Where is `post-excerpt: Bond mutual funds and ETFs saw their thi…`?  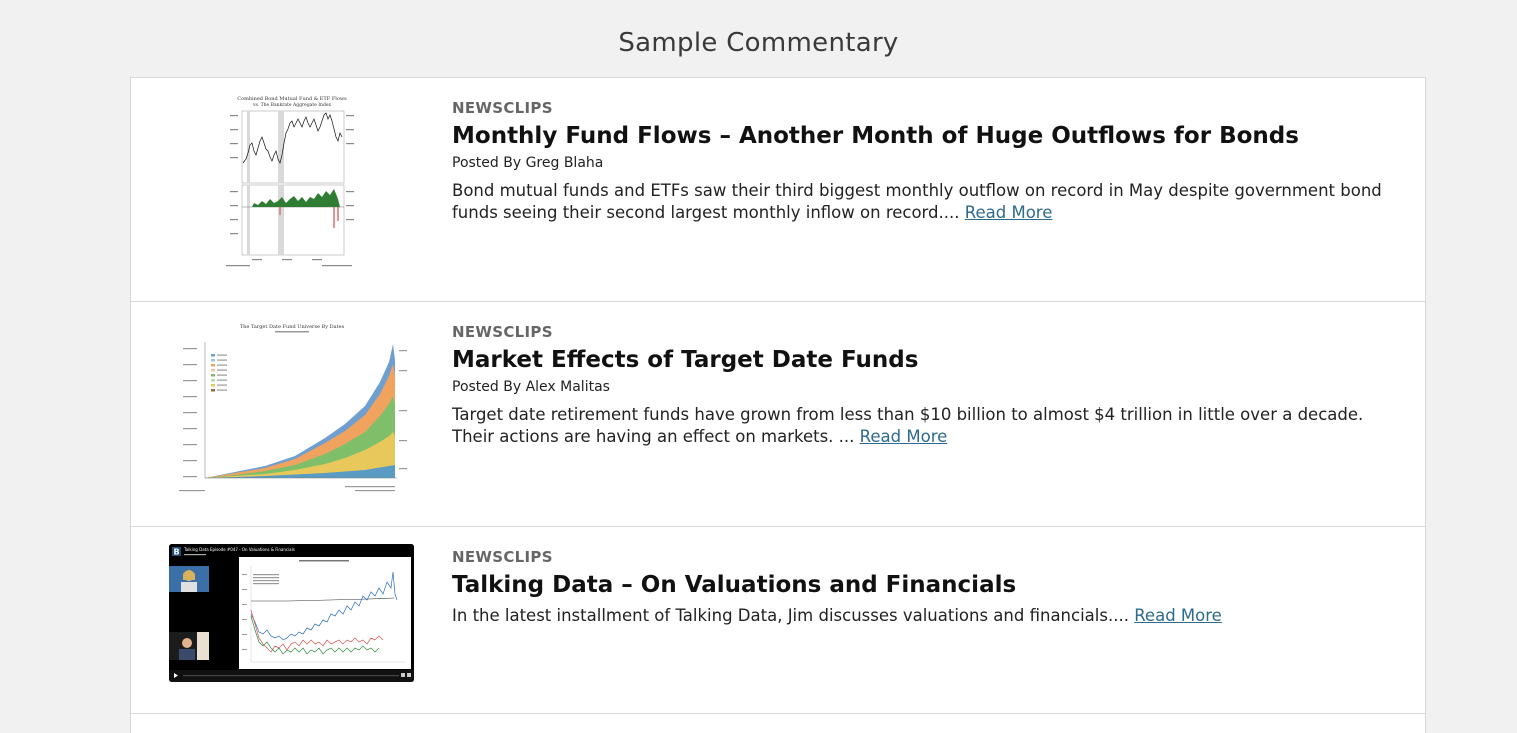 post-excerpt: Bond mutual funds and ETFs saw their thi… is located at coordinates (918, 202).